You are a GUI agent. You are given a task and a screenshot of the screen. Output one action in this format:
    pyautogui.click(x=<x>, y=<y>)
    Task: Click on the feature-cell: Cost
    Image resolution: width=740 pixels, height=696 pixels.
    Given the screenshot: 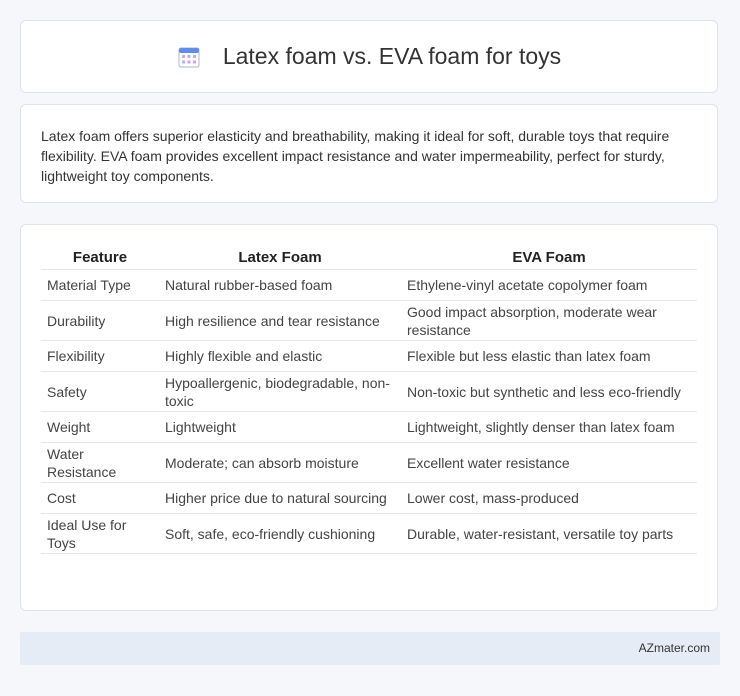 What is the action you would take?
    pyautogui.click(x=100, y=498)
    